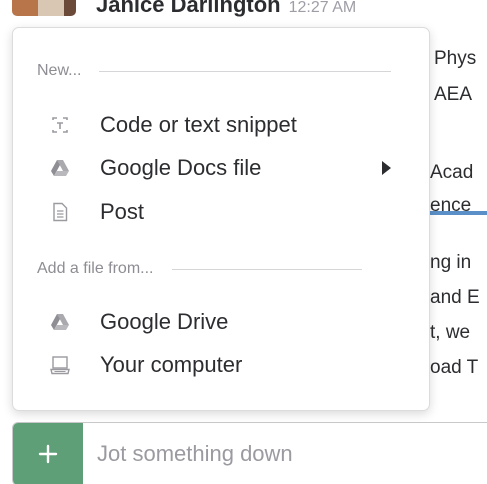 The width and height of the screenshot is (487, 484). What do you see at coordinates (455, 297) in the screenshot?
I see `message-text-line: and E` at bounding box center [455, 297].